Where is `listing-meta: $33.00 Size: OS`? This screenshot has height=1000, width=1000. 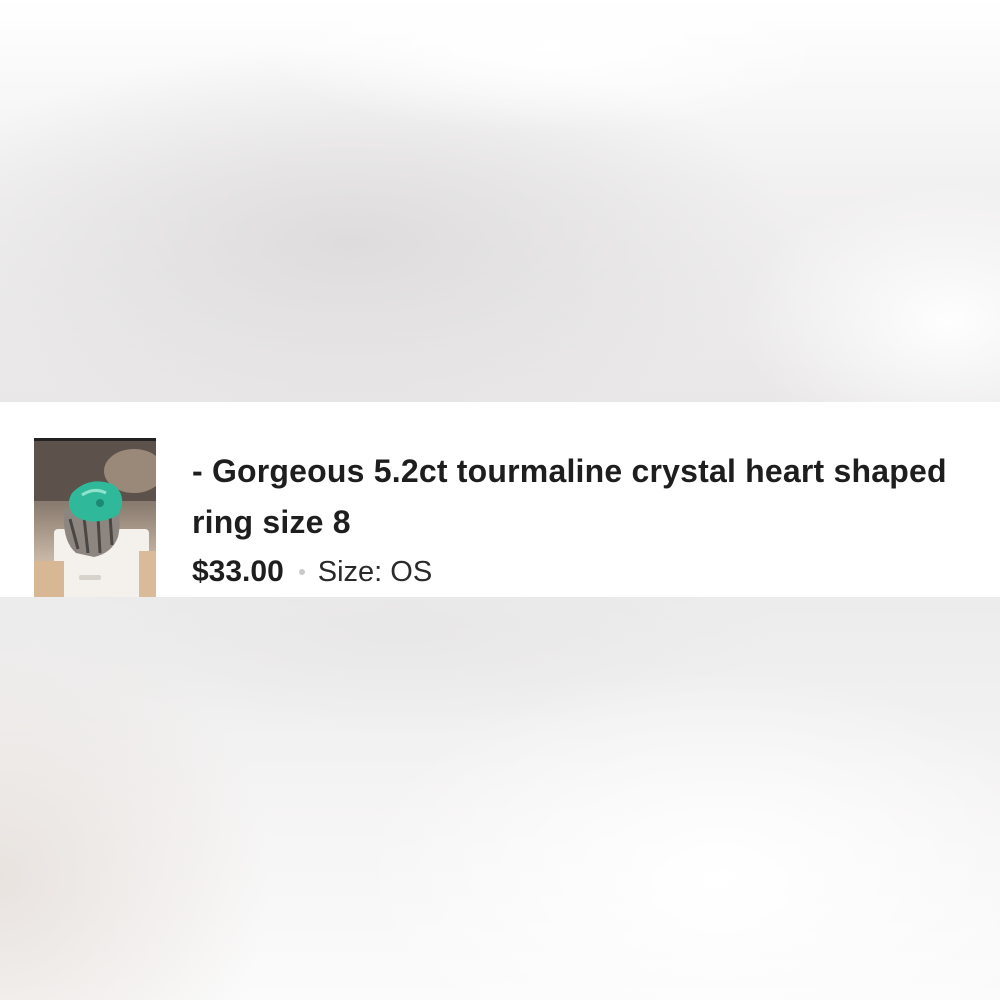
listing-meta: $33.00 Size: OS is located at coordinates (312, 572).